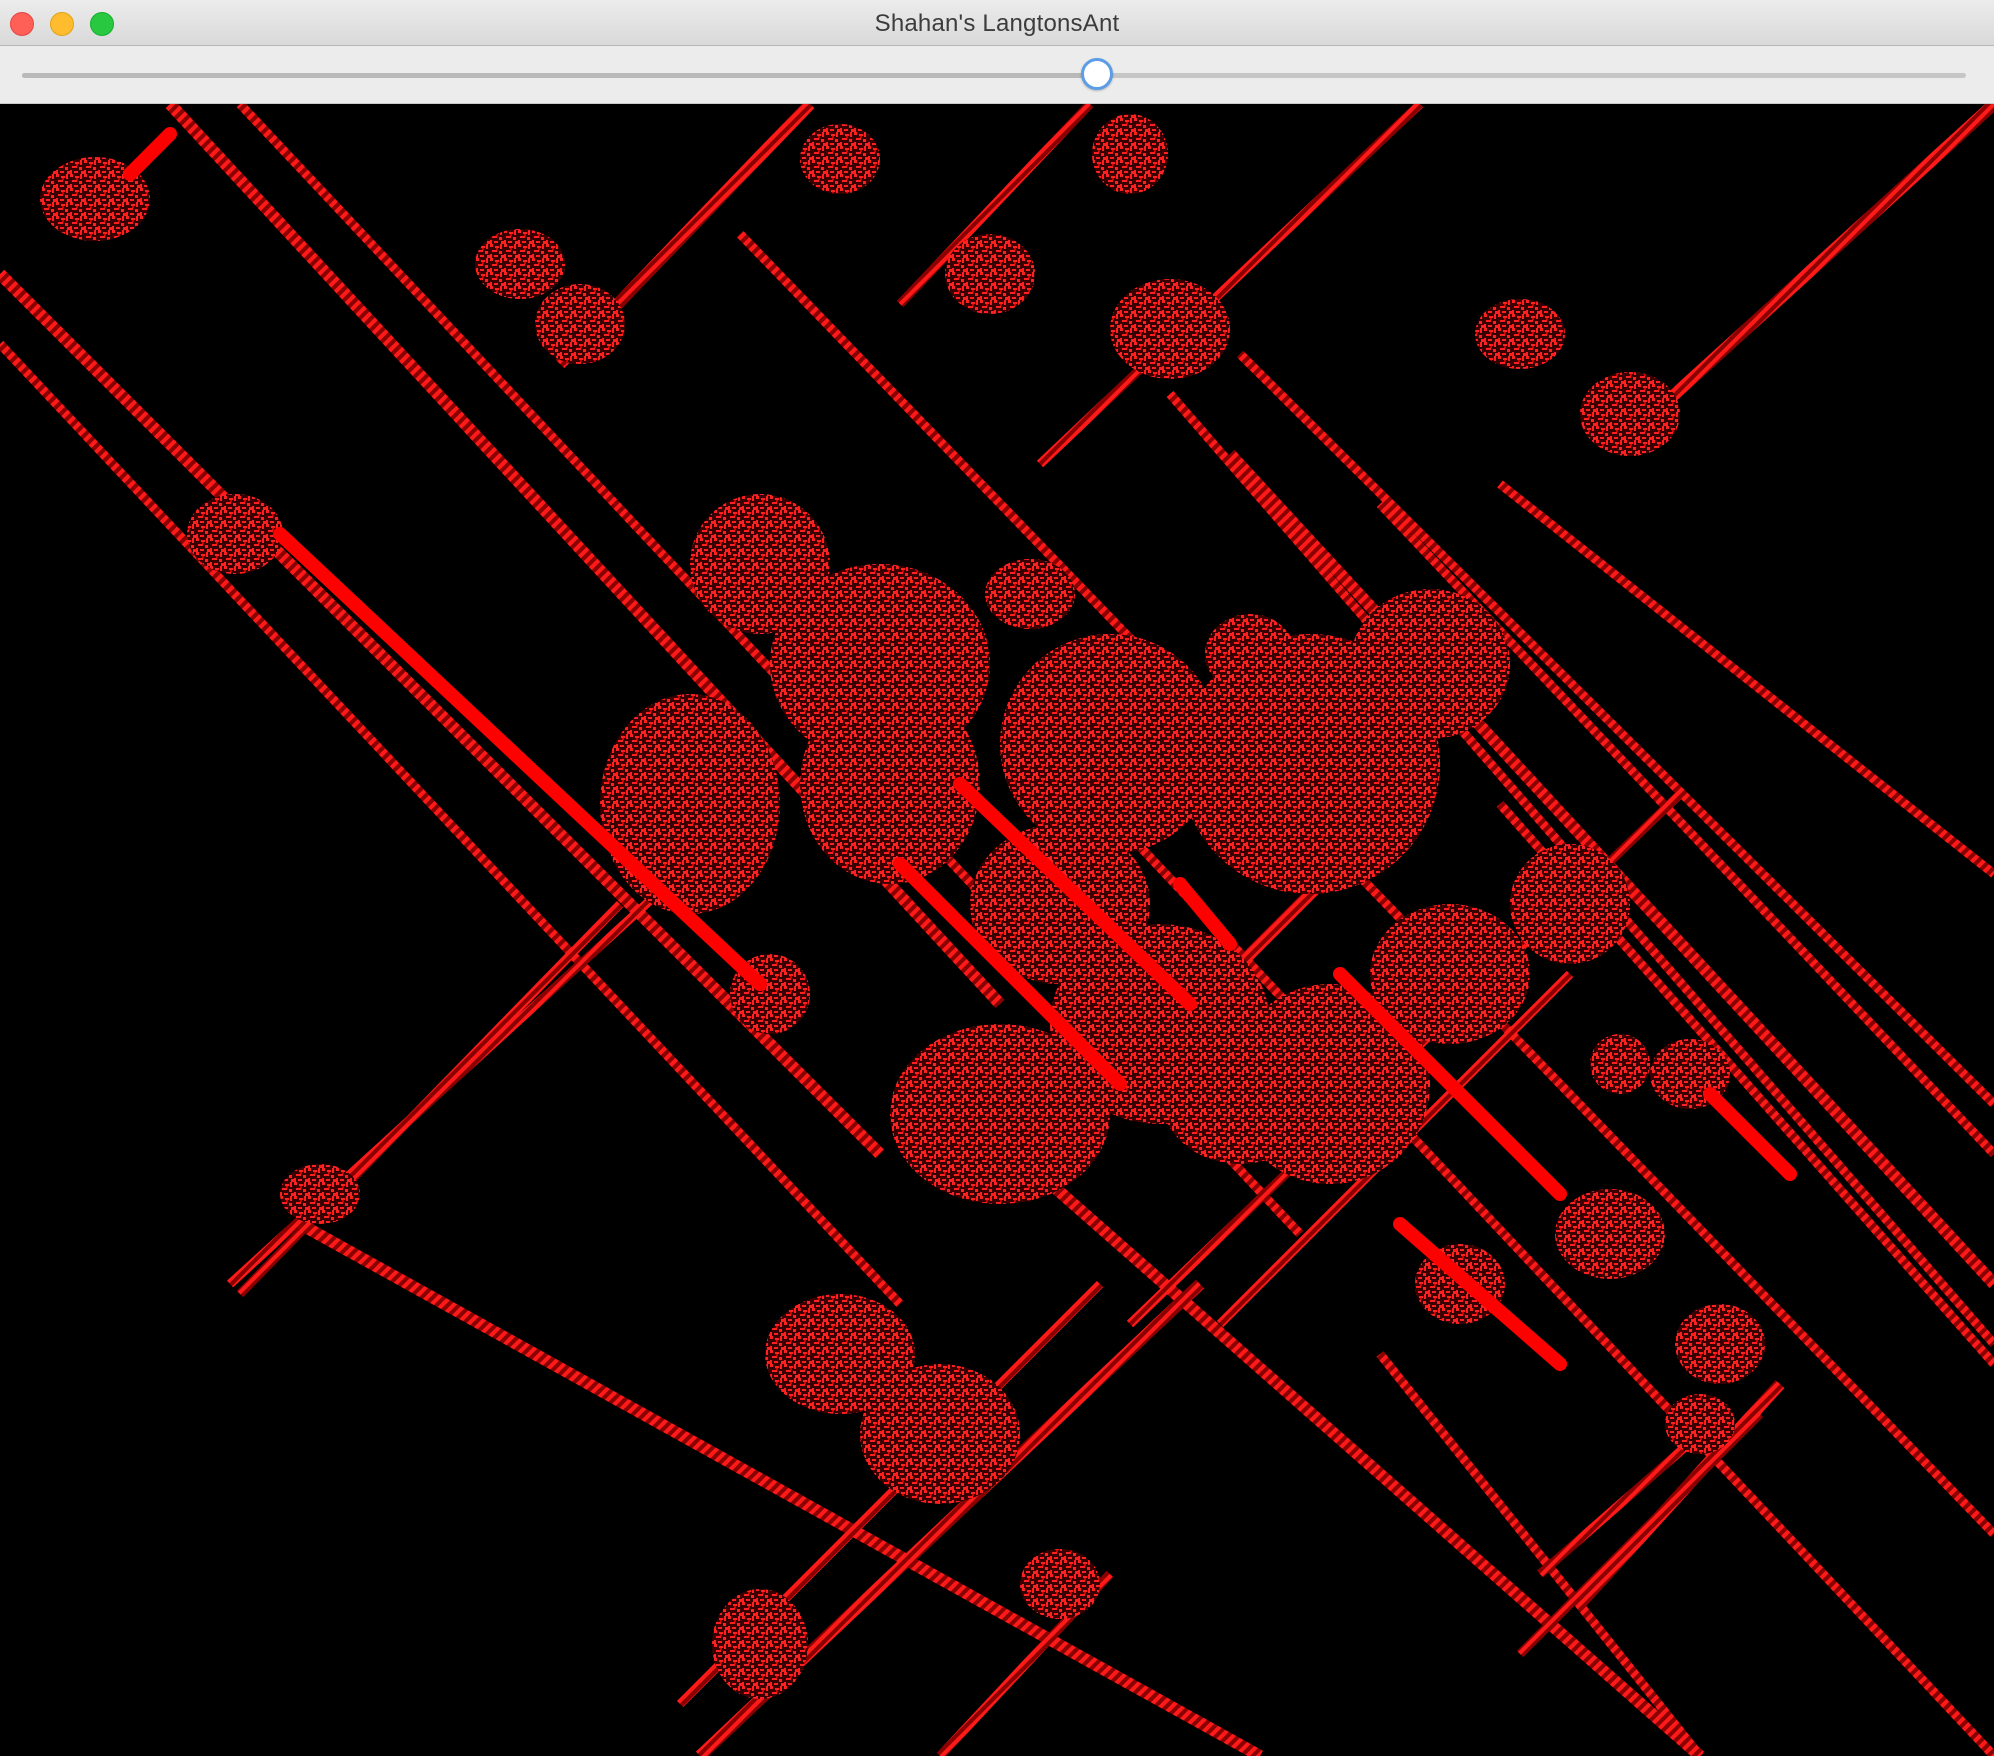  What do you see at coordinates (2000, 930) in the screenshot?
I see `window-edge` at bounding box center [2000, 930].